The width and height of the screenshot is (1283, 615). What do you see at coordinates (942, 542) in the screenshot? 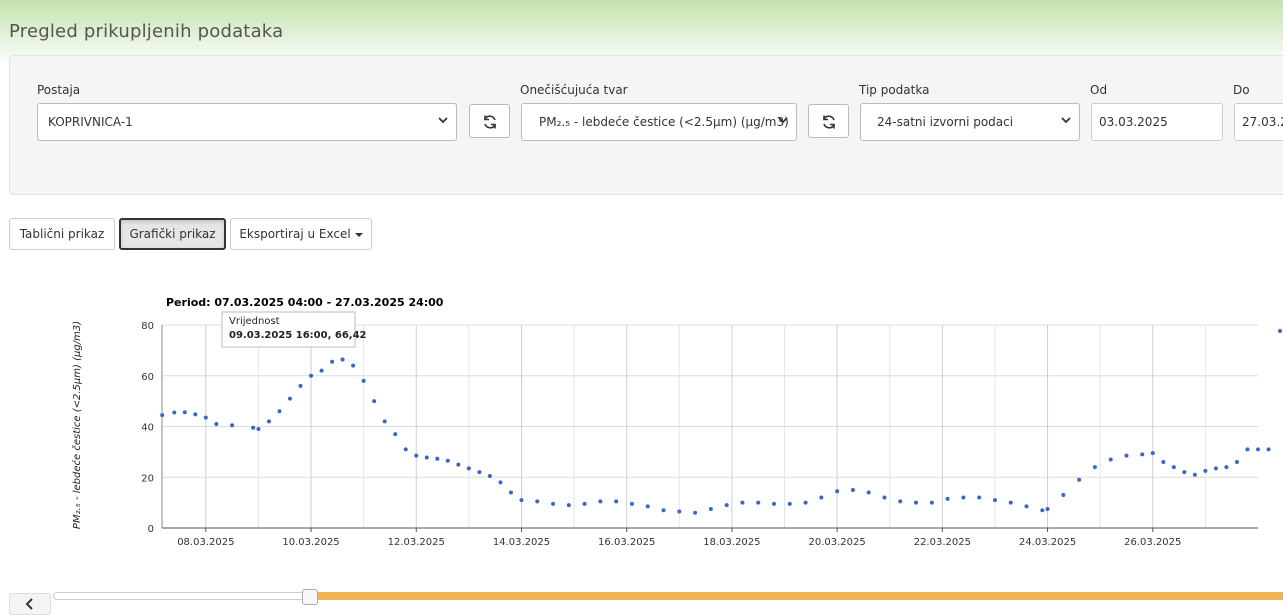
I see `x-tick-label: 22.03.2025` at bounding box center [942, 542].